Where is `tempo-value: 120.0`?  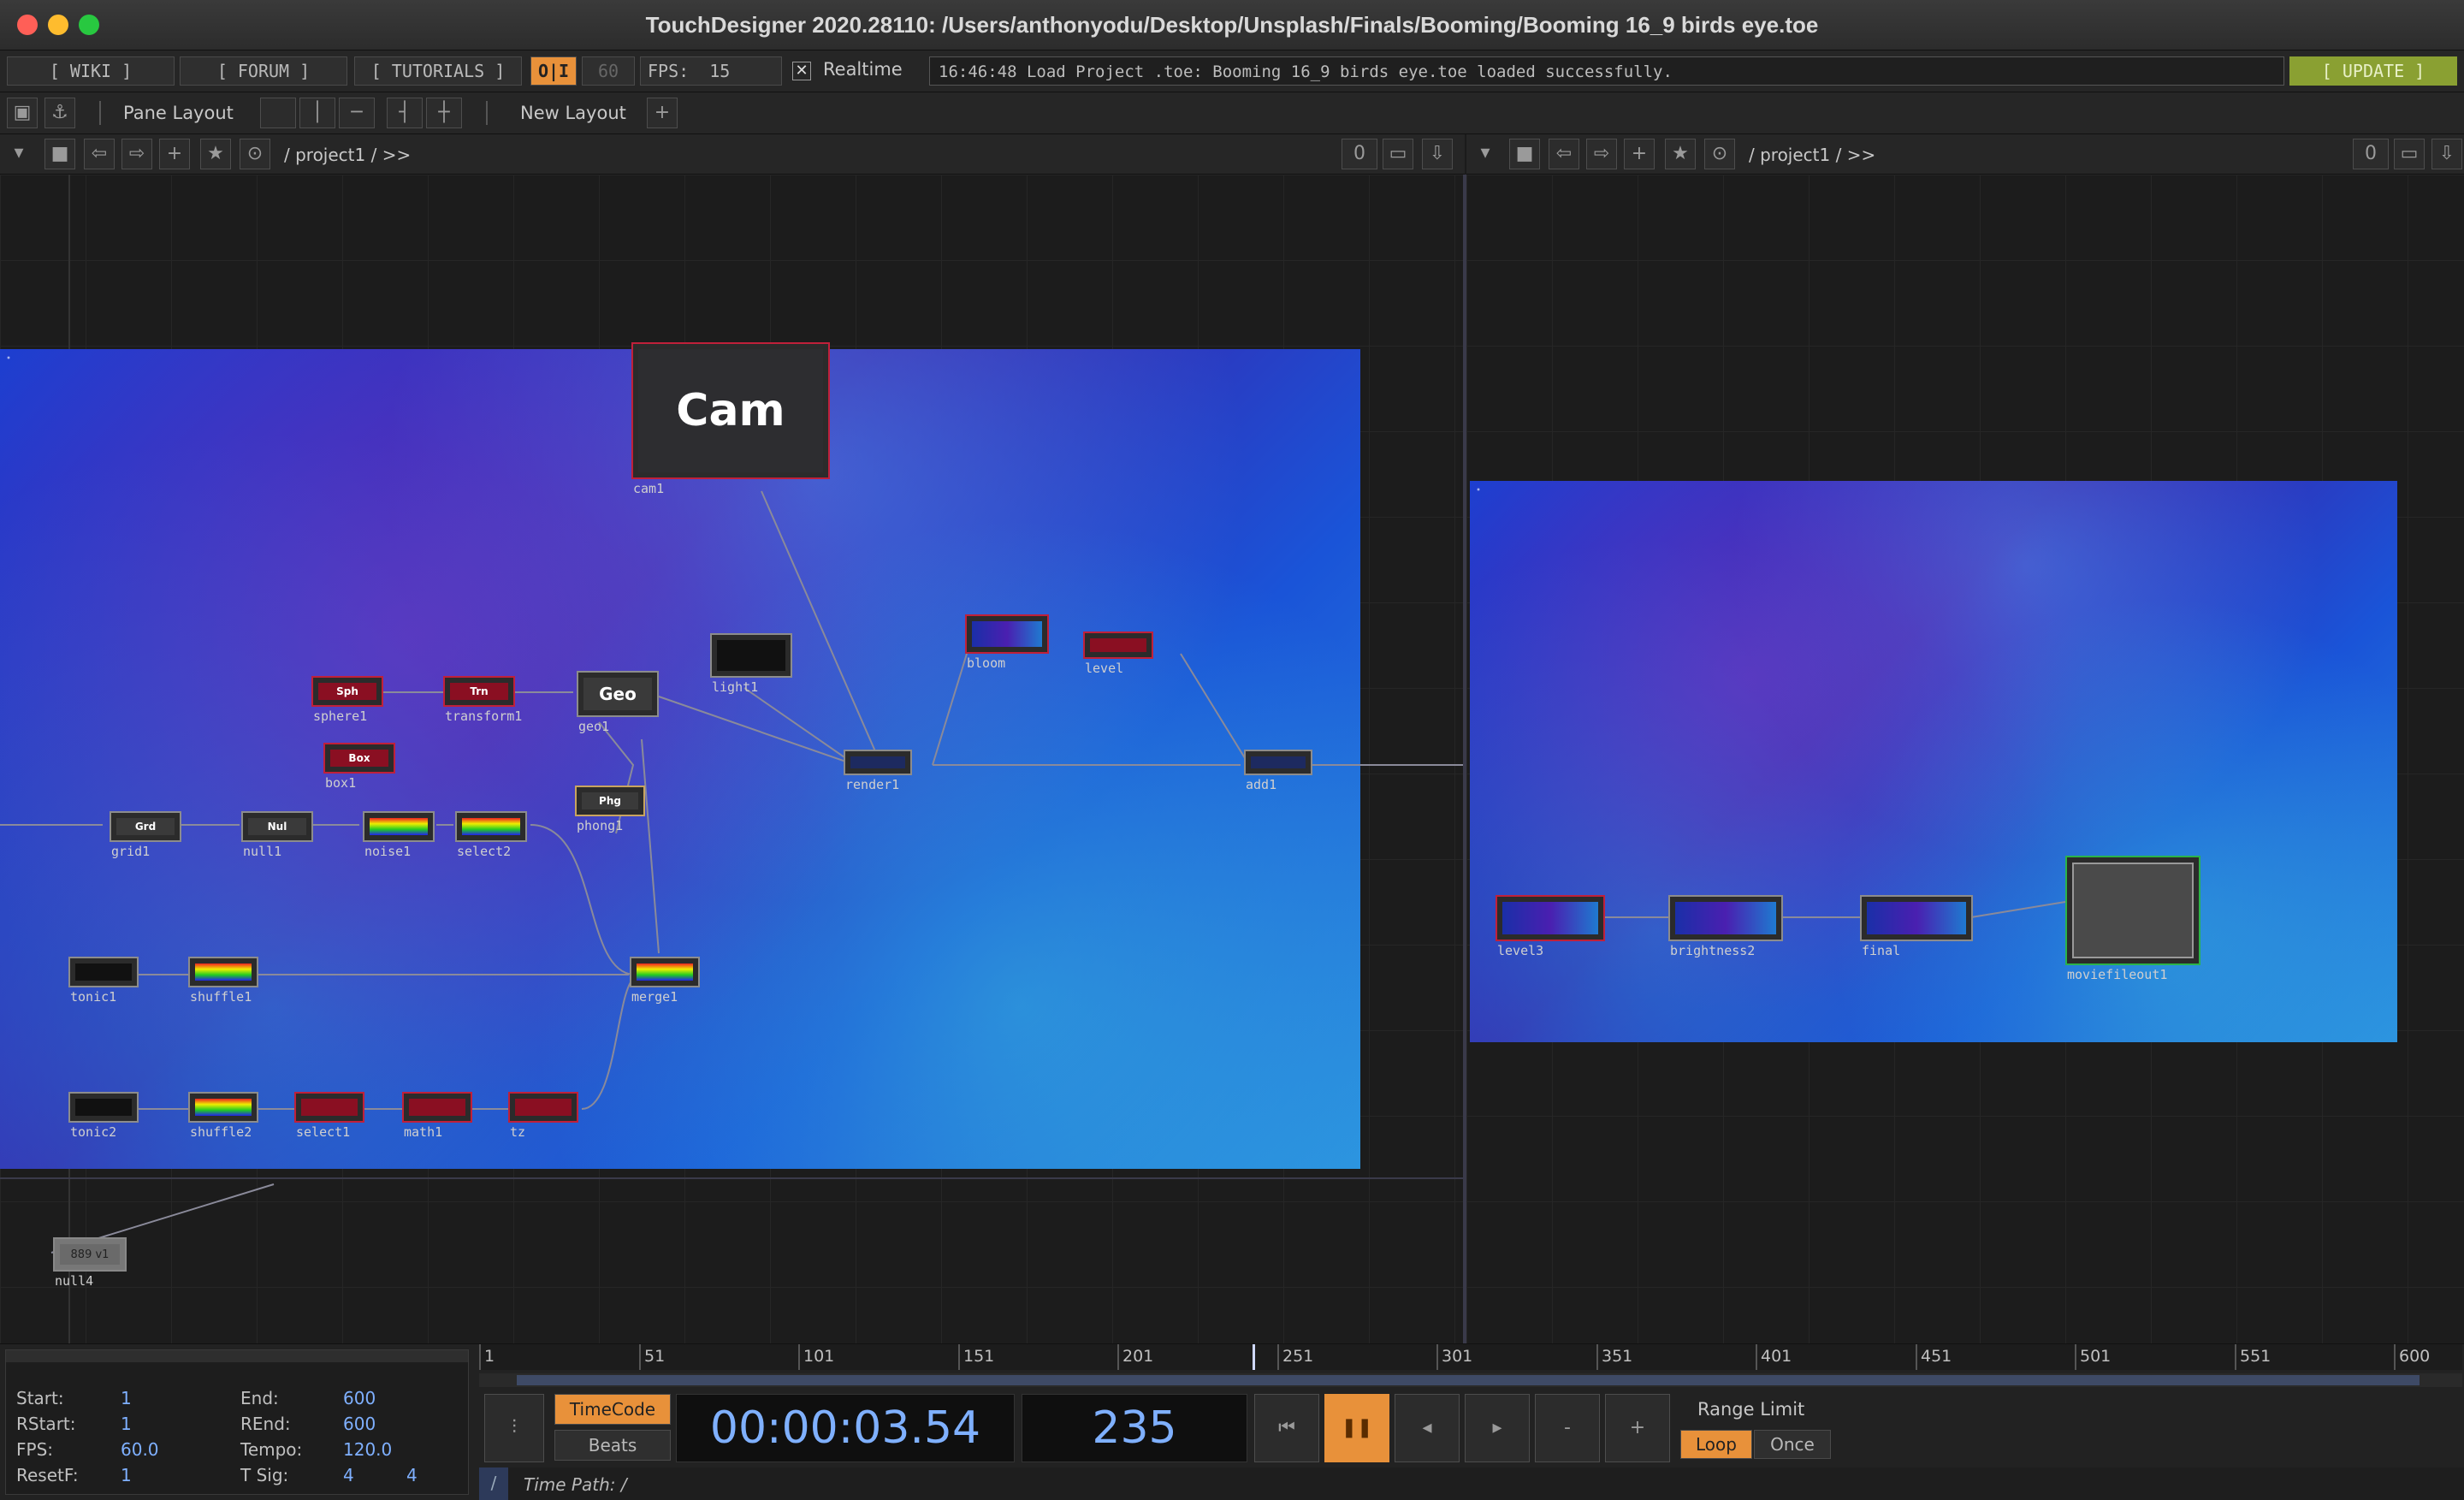
tempo-value: 120.0 is located at coordinates (367, 1449).